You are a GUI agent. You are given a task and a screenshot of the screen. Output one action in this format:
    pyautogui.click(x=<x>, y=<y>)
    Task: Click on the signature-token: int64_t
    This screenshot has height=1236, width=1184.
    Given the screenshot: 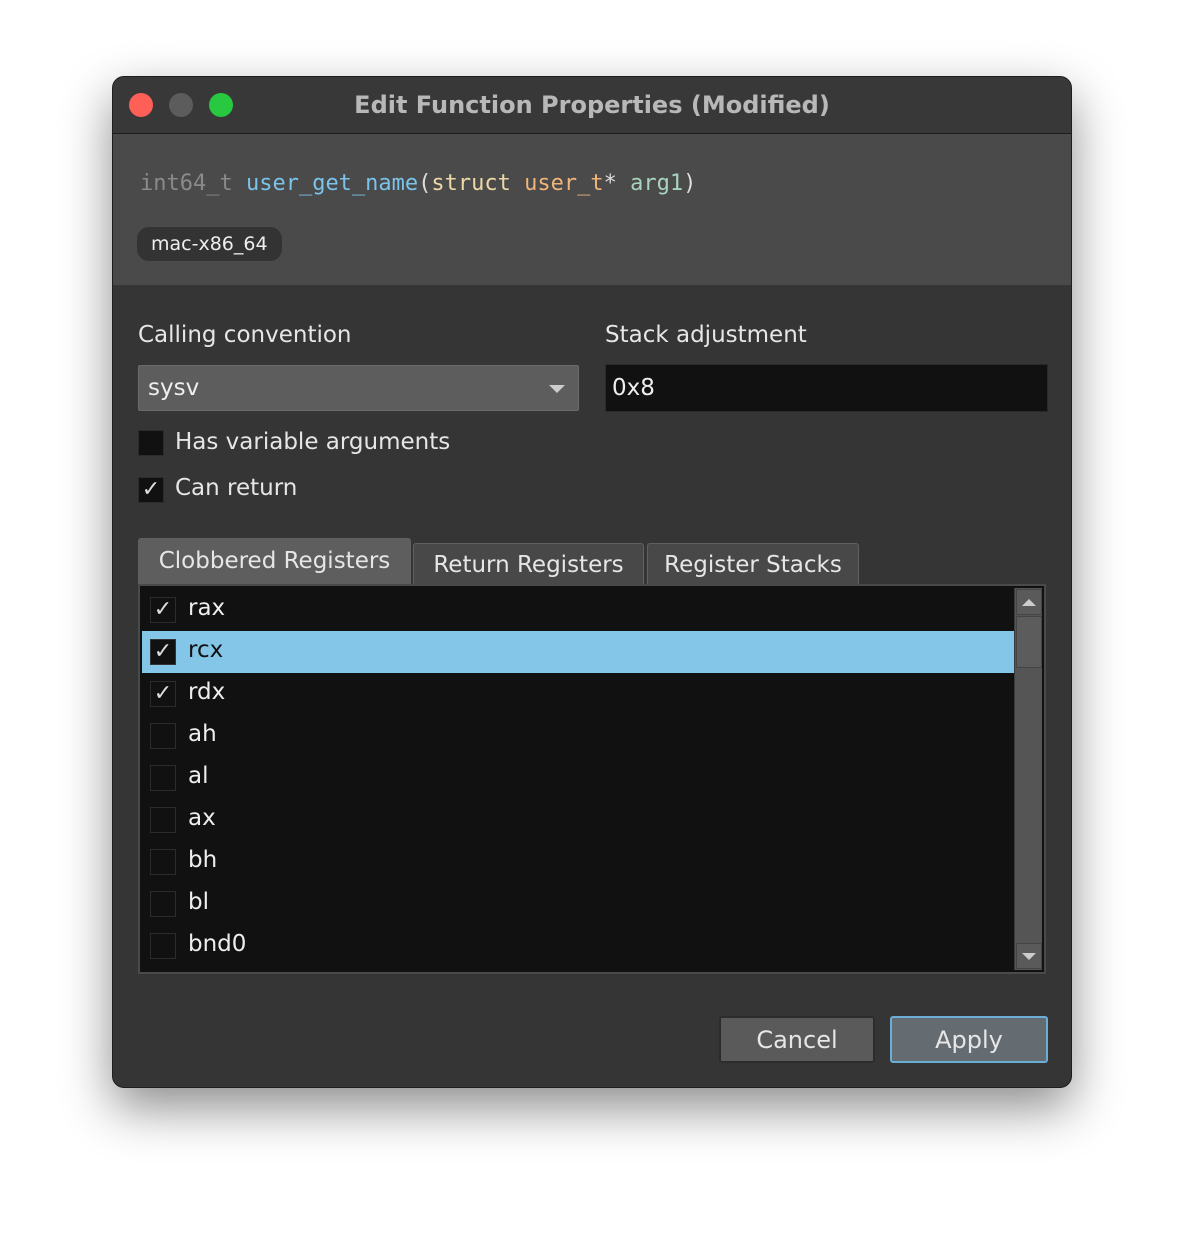 What is the action you would take?
    pyautogui.click(x=193, y=183)
    